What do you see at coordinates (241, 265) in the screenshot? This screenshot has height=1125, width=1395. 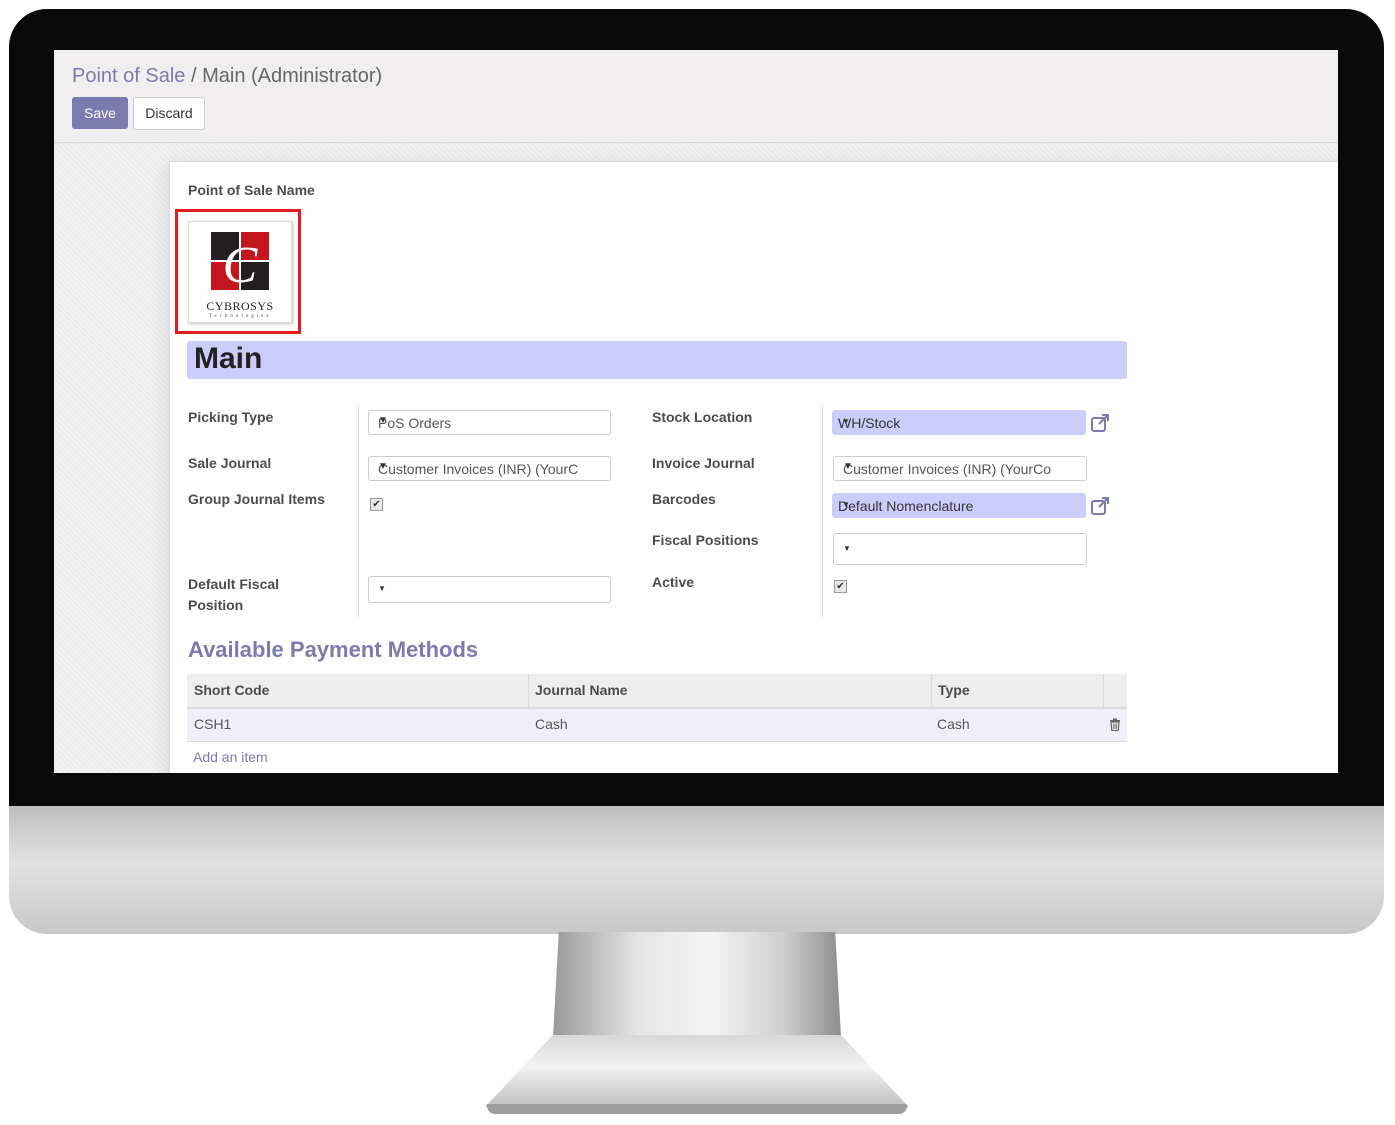 I see `logo-glyph: C` at bounding box center [241, 265].